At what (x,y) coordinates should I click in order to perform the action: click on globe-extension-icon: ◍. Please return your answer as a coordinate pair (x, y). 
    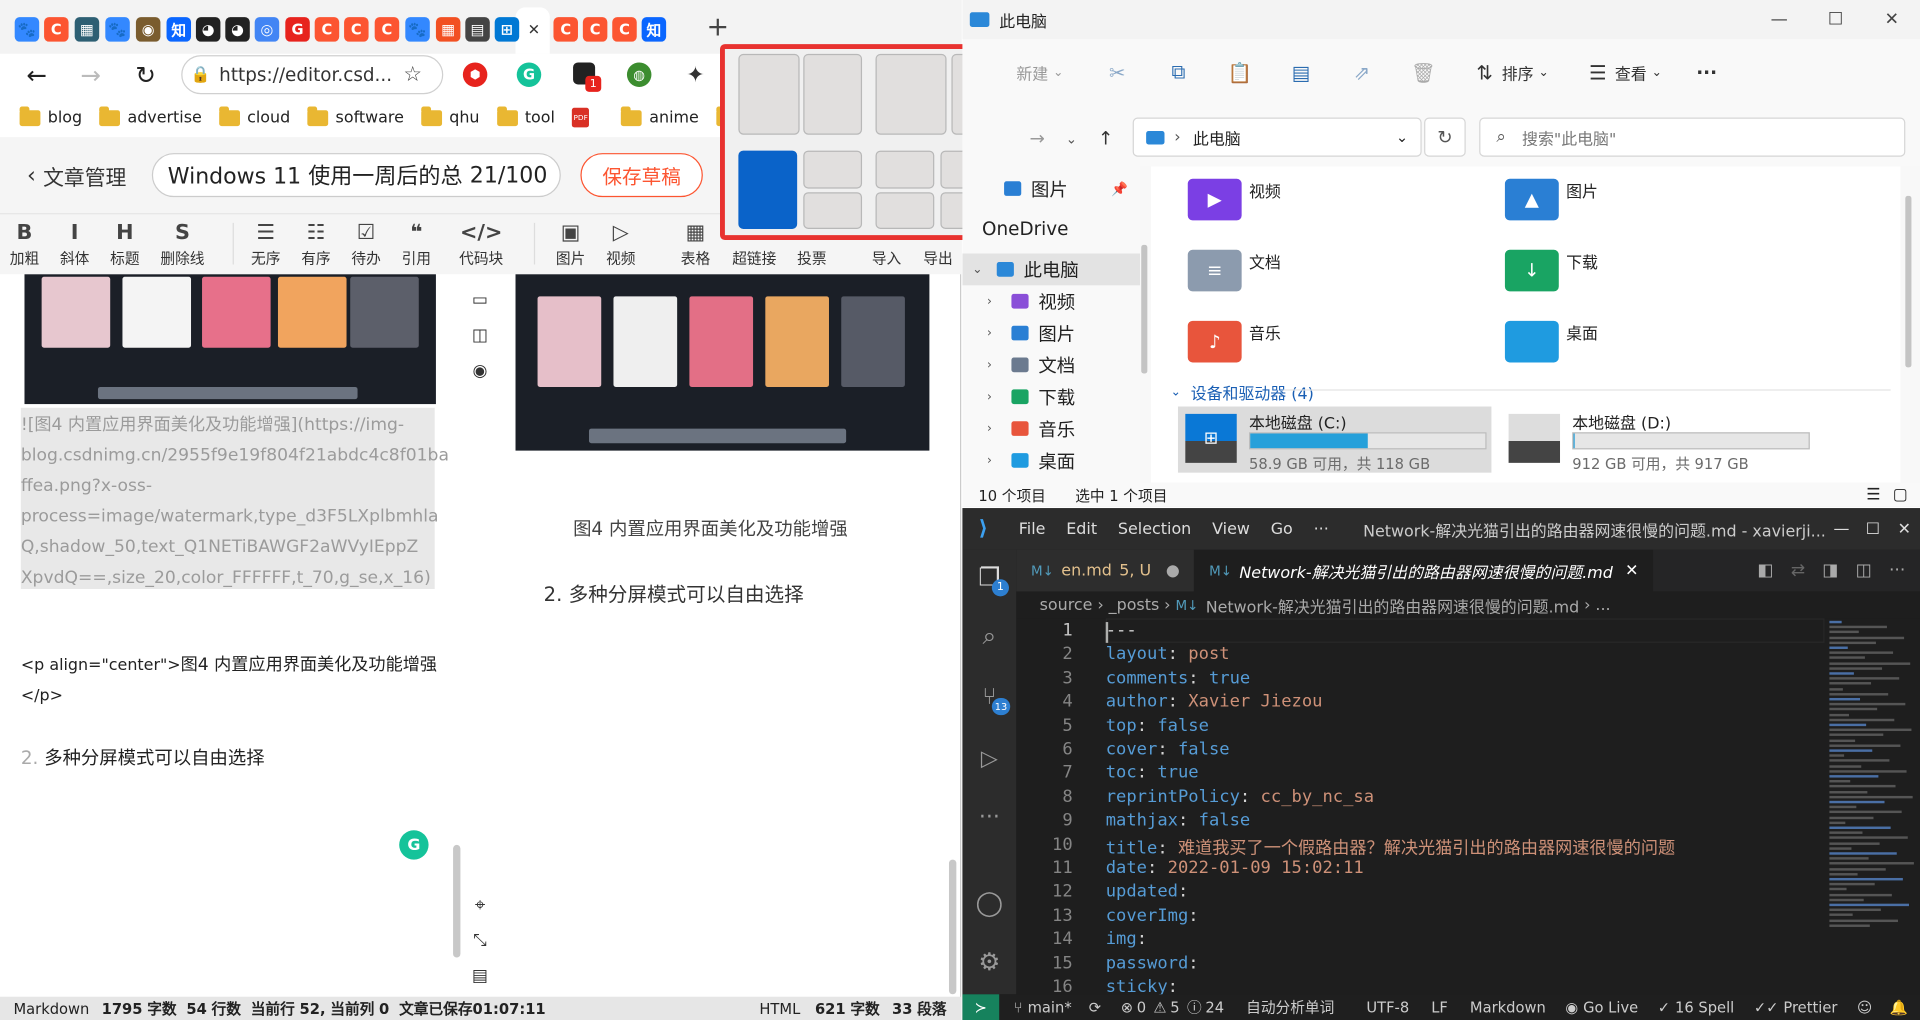
    Looking at the image, I should click on (639, 74).